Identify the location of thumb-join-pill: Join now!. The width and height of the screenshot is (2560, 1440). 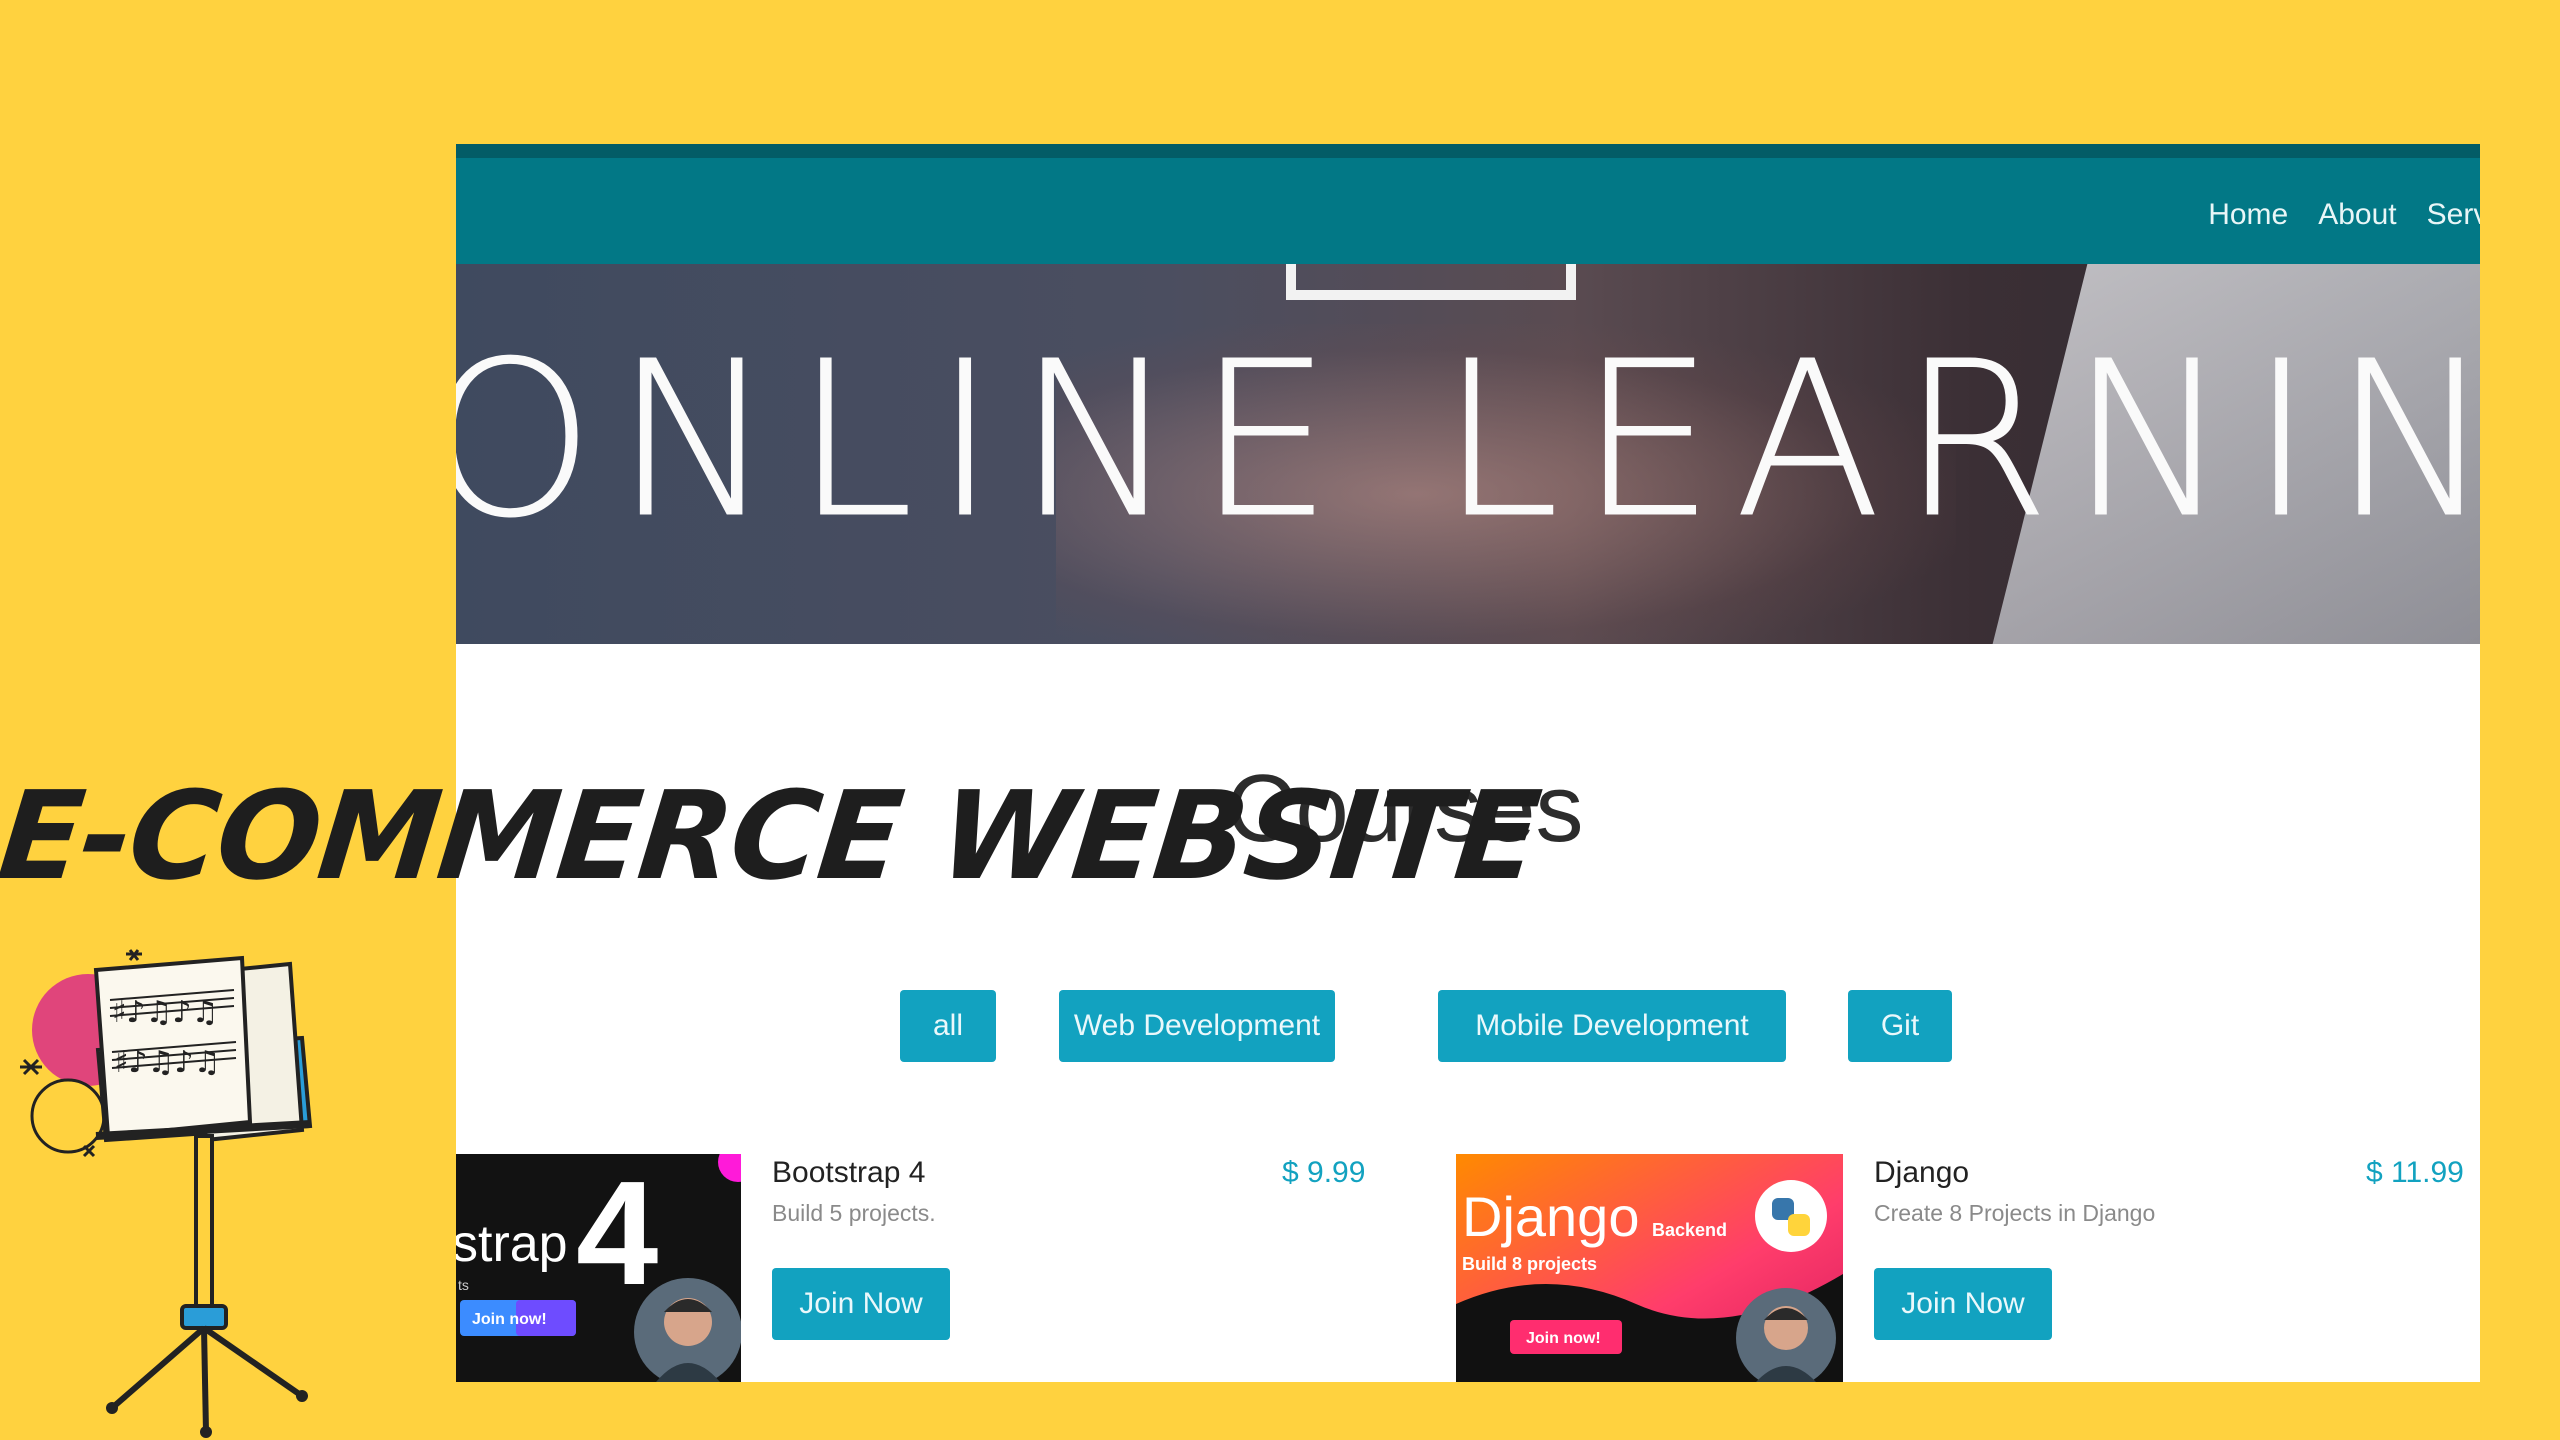
(509, 1319).